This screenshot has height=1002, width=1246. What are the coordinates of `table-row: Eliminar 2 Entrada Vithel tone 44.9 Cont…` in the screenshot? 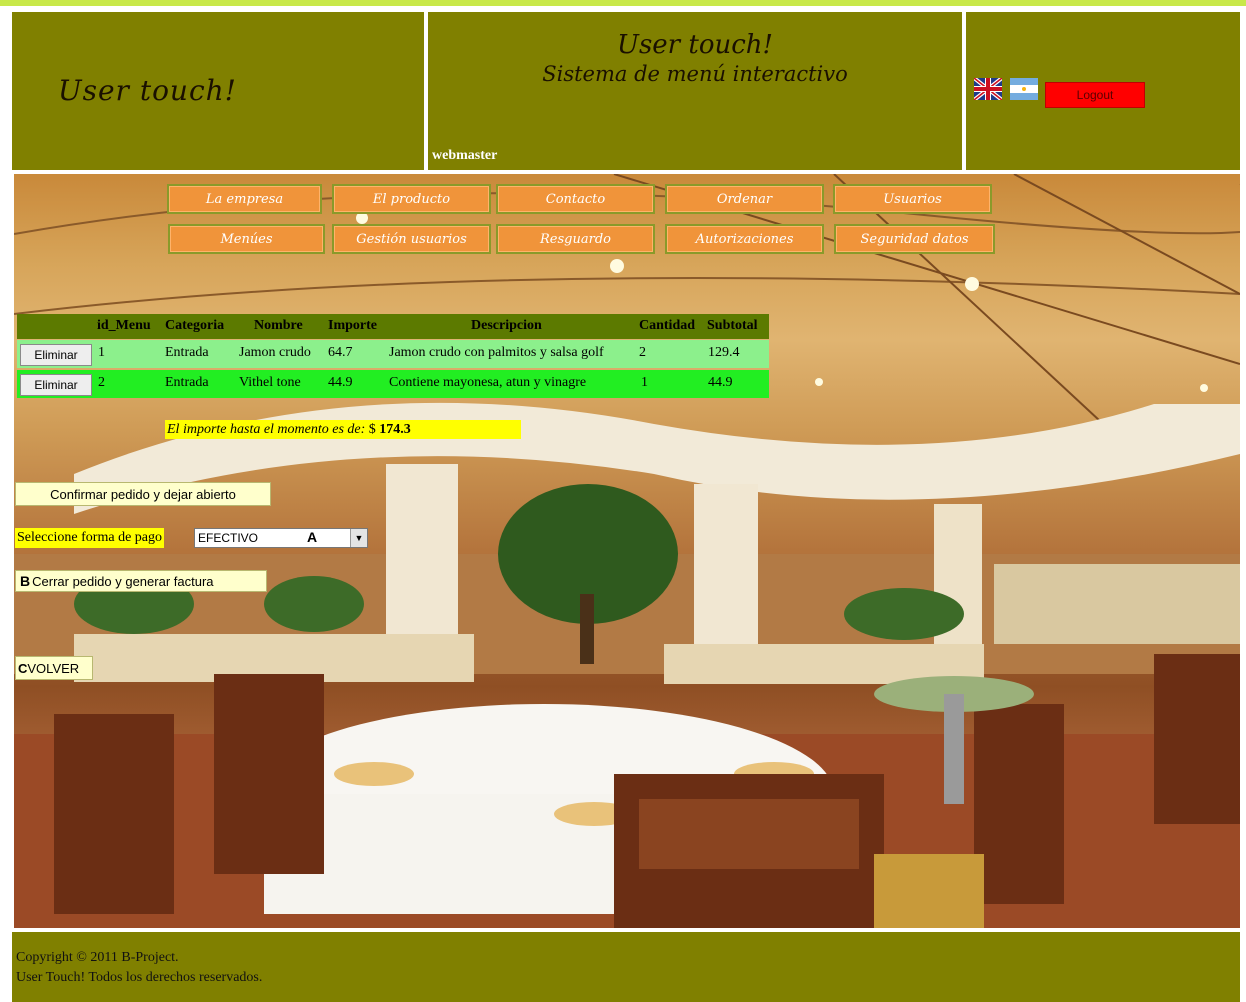 It's located at (393, 384).